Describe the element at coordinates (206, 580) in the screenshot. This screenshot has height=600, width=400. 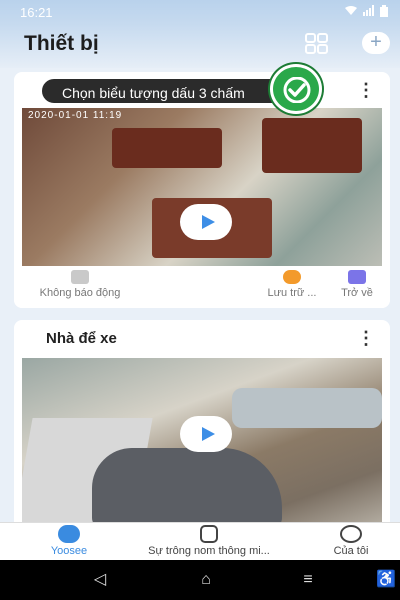
I see `home-icon: ⌂` at that location.